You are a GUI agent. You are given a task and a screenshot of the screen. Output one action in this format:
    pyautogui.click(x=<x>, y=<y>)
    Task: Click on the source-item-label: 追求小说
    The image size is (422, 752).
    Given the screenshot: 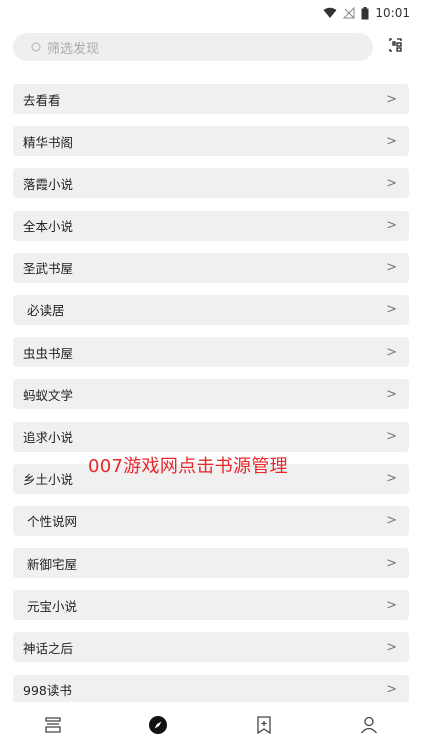 What is the action you would take?
    pyautogui.click(x=48, y=437)
    